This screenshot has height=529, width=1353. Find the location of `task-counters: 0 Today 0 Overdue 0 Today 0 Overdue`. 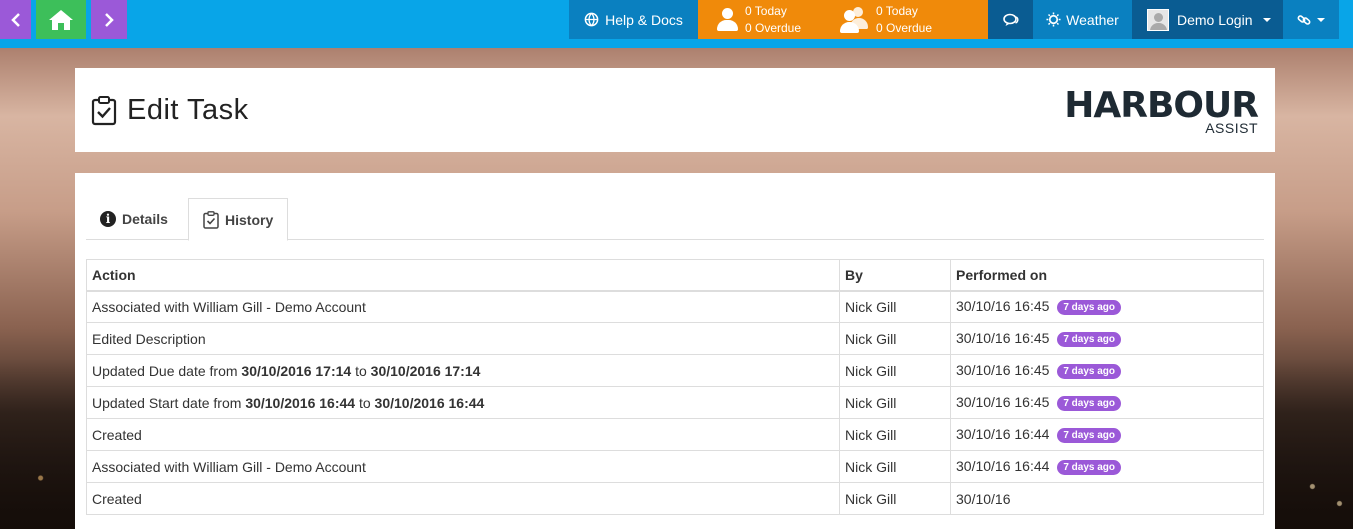

task-counters: 0 Today 0 Overdue 0 Today 0 Overdue is located at coordinates (843, 19).